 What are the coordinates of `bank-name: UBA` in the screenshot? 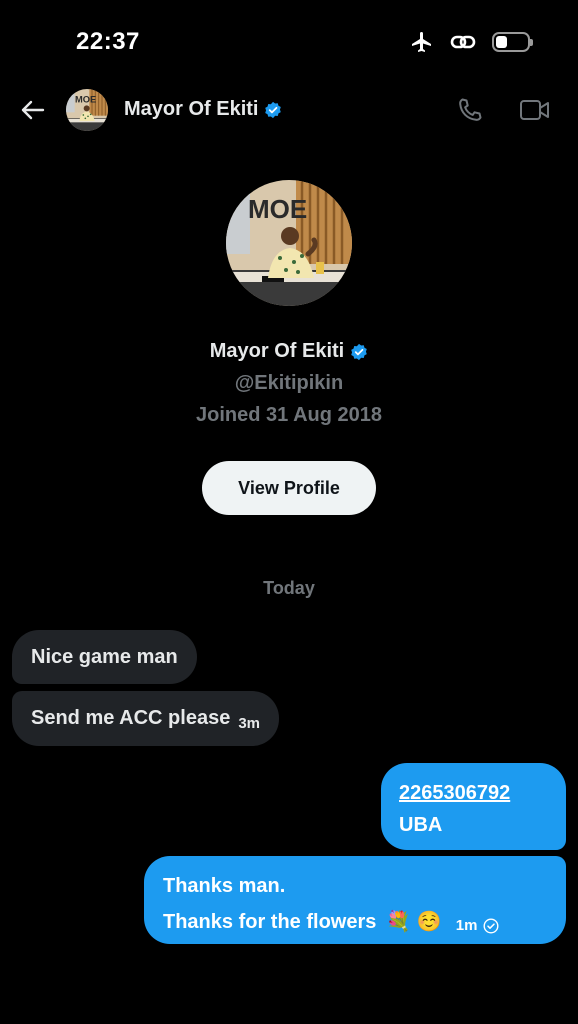 It's located at (421, 825).